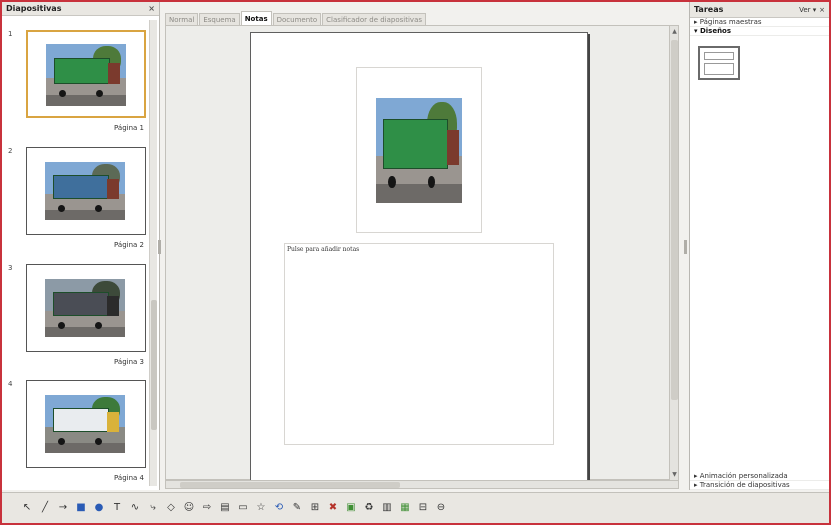 The width and height of the screenshot is (831, 525). What do you see at coordinates (34, 8) in the screenshot?
I see `slides-pane-title: Diapositivas` at bounding box center [34, 8].